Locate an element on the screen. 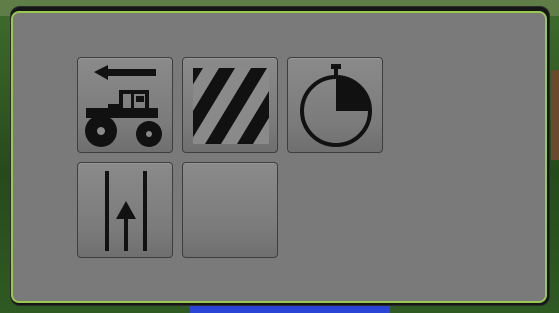 This screenshot has width=559, height=313. stopwatch-tile is located at coordinates (335, 105).